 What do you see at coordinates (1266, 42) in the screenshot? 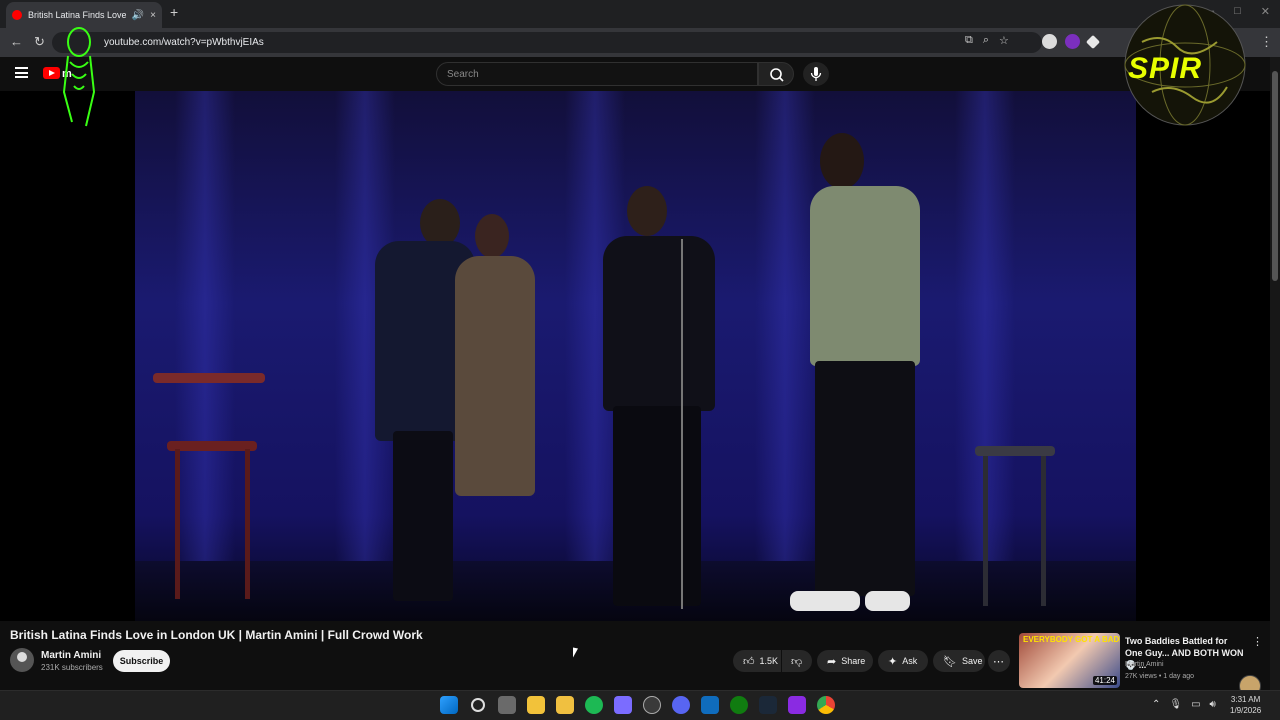
I see `browser-menu-icon: ⋮` at bounding box center [1266, 42].